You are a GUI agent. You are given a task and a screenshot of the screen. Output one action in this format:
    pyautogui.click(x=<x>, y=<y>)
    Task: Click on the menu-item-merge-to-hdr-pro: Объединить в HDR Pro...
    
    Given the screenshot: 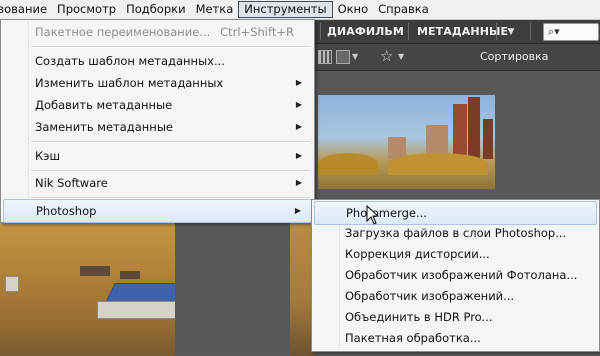 What is the action you would take?
    pyautogui.click(x=455, y=317)
    